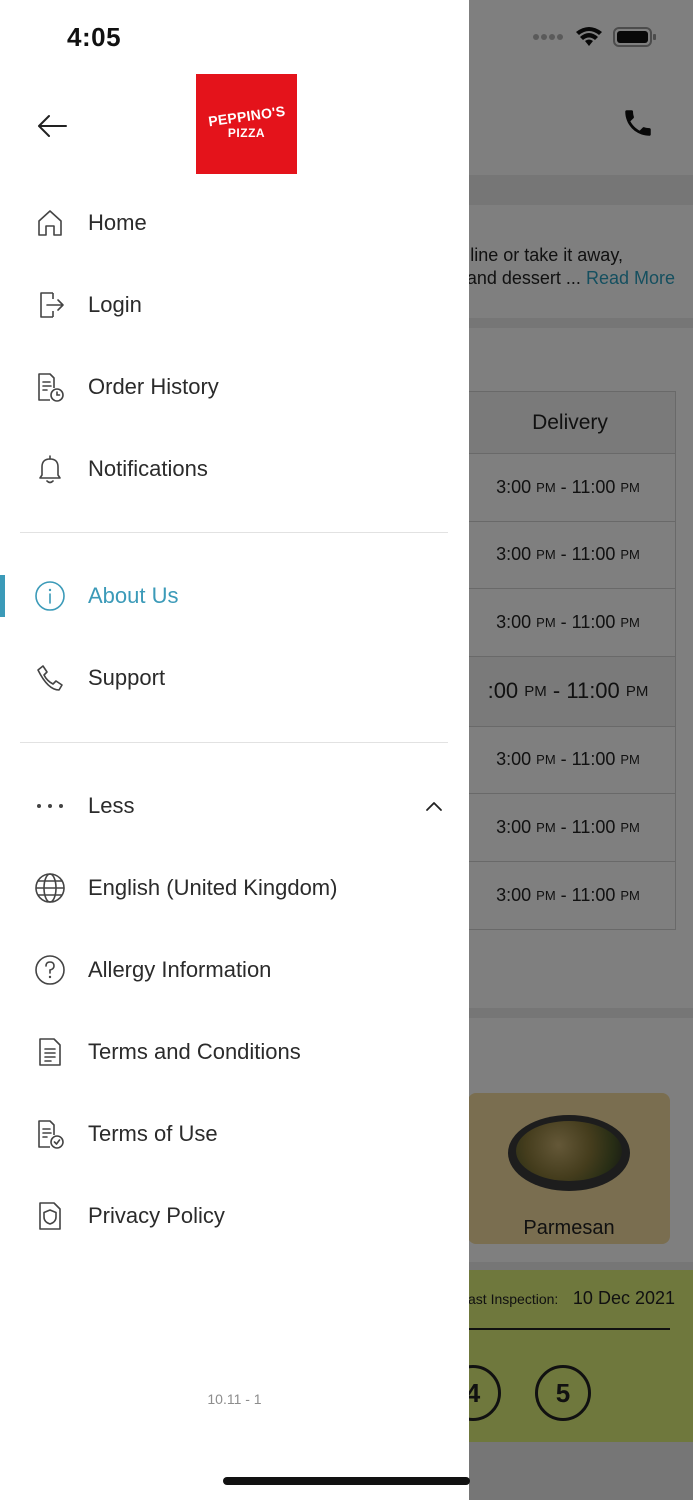  I want to click on globe-icon, so click(50, 888).